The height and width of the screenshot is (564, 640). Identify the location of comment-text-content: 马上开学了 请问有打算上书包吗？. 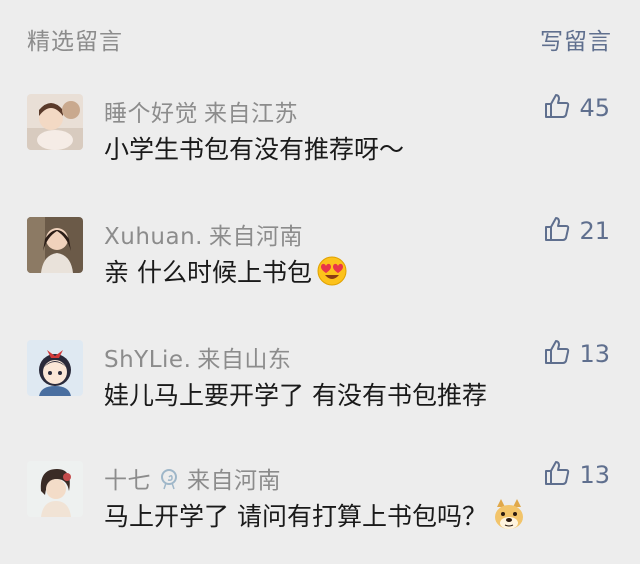
(295, 516).